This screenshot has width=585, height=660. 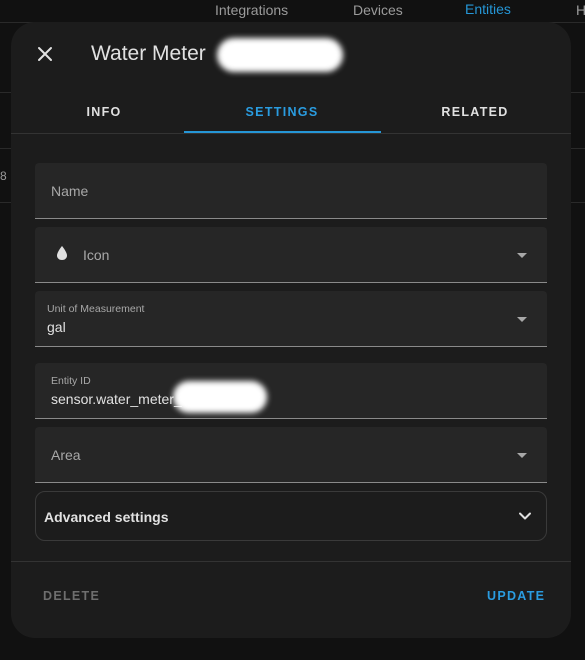 What do you see at coordinates (66, 455) in the screenshot?
I see `area-select-label: Area` at bounding box center [66, 455].